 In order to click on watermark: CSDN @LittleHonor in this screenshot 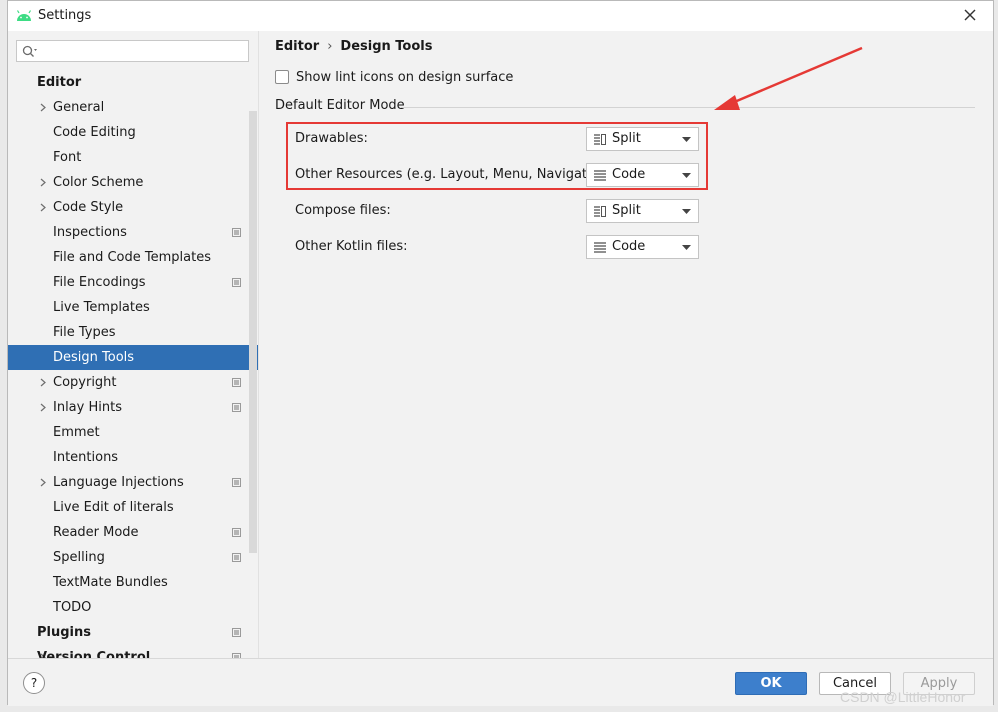, I will do `click(903, 697)`.